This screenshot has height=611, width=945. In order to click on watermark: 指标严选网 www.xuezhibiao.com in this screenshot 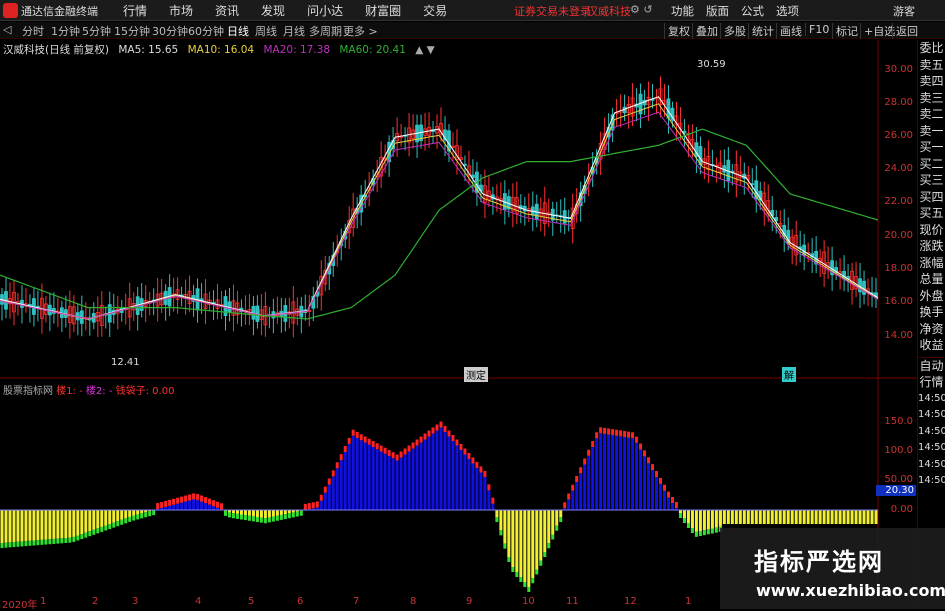, I will do `click(832, 568)`.